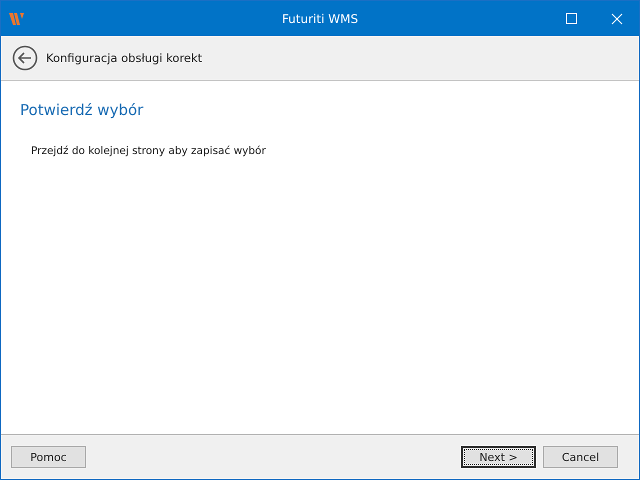  What do you see at coordinates (320, 19) in the screenshot?
I see `window-title: Futuriti WMS` at bounding box center [320, 19].